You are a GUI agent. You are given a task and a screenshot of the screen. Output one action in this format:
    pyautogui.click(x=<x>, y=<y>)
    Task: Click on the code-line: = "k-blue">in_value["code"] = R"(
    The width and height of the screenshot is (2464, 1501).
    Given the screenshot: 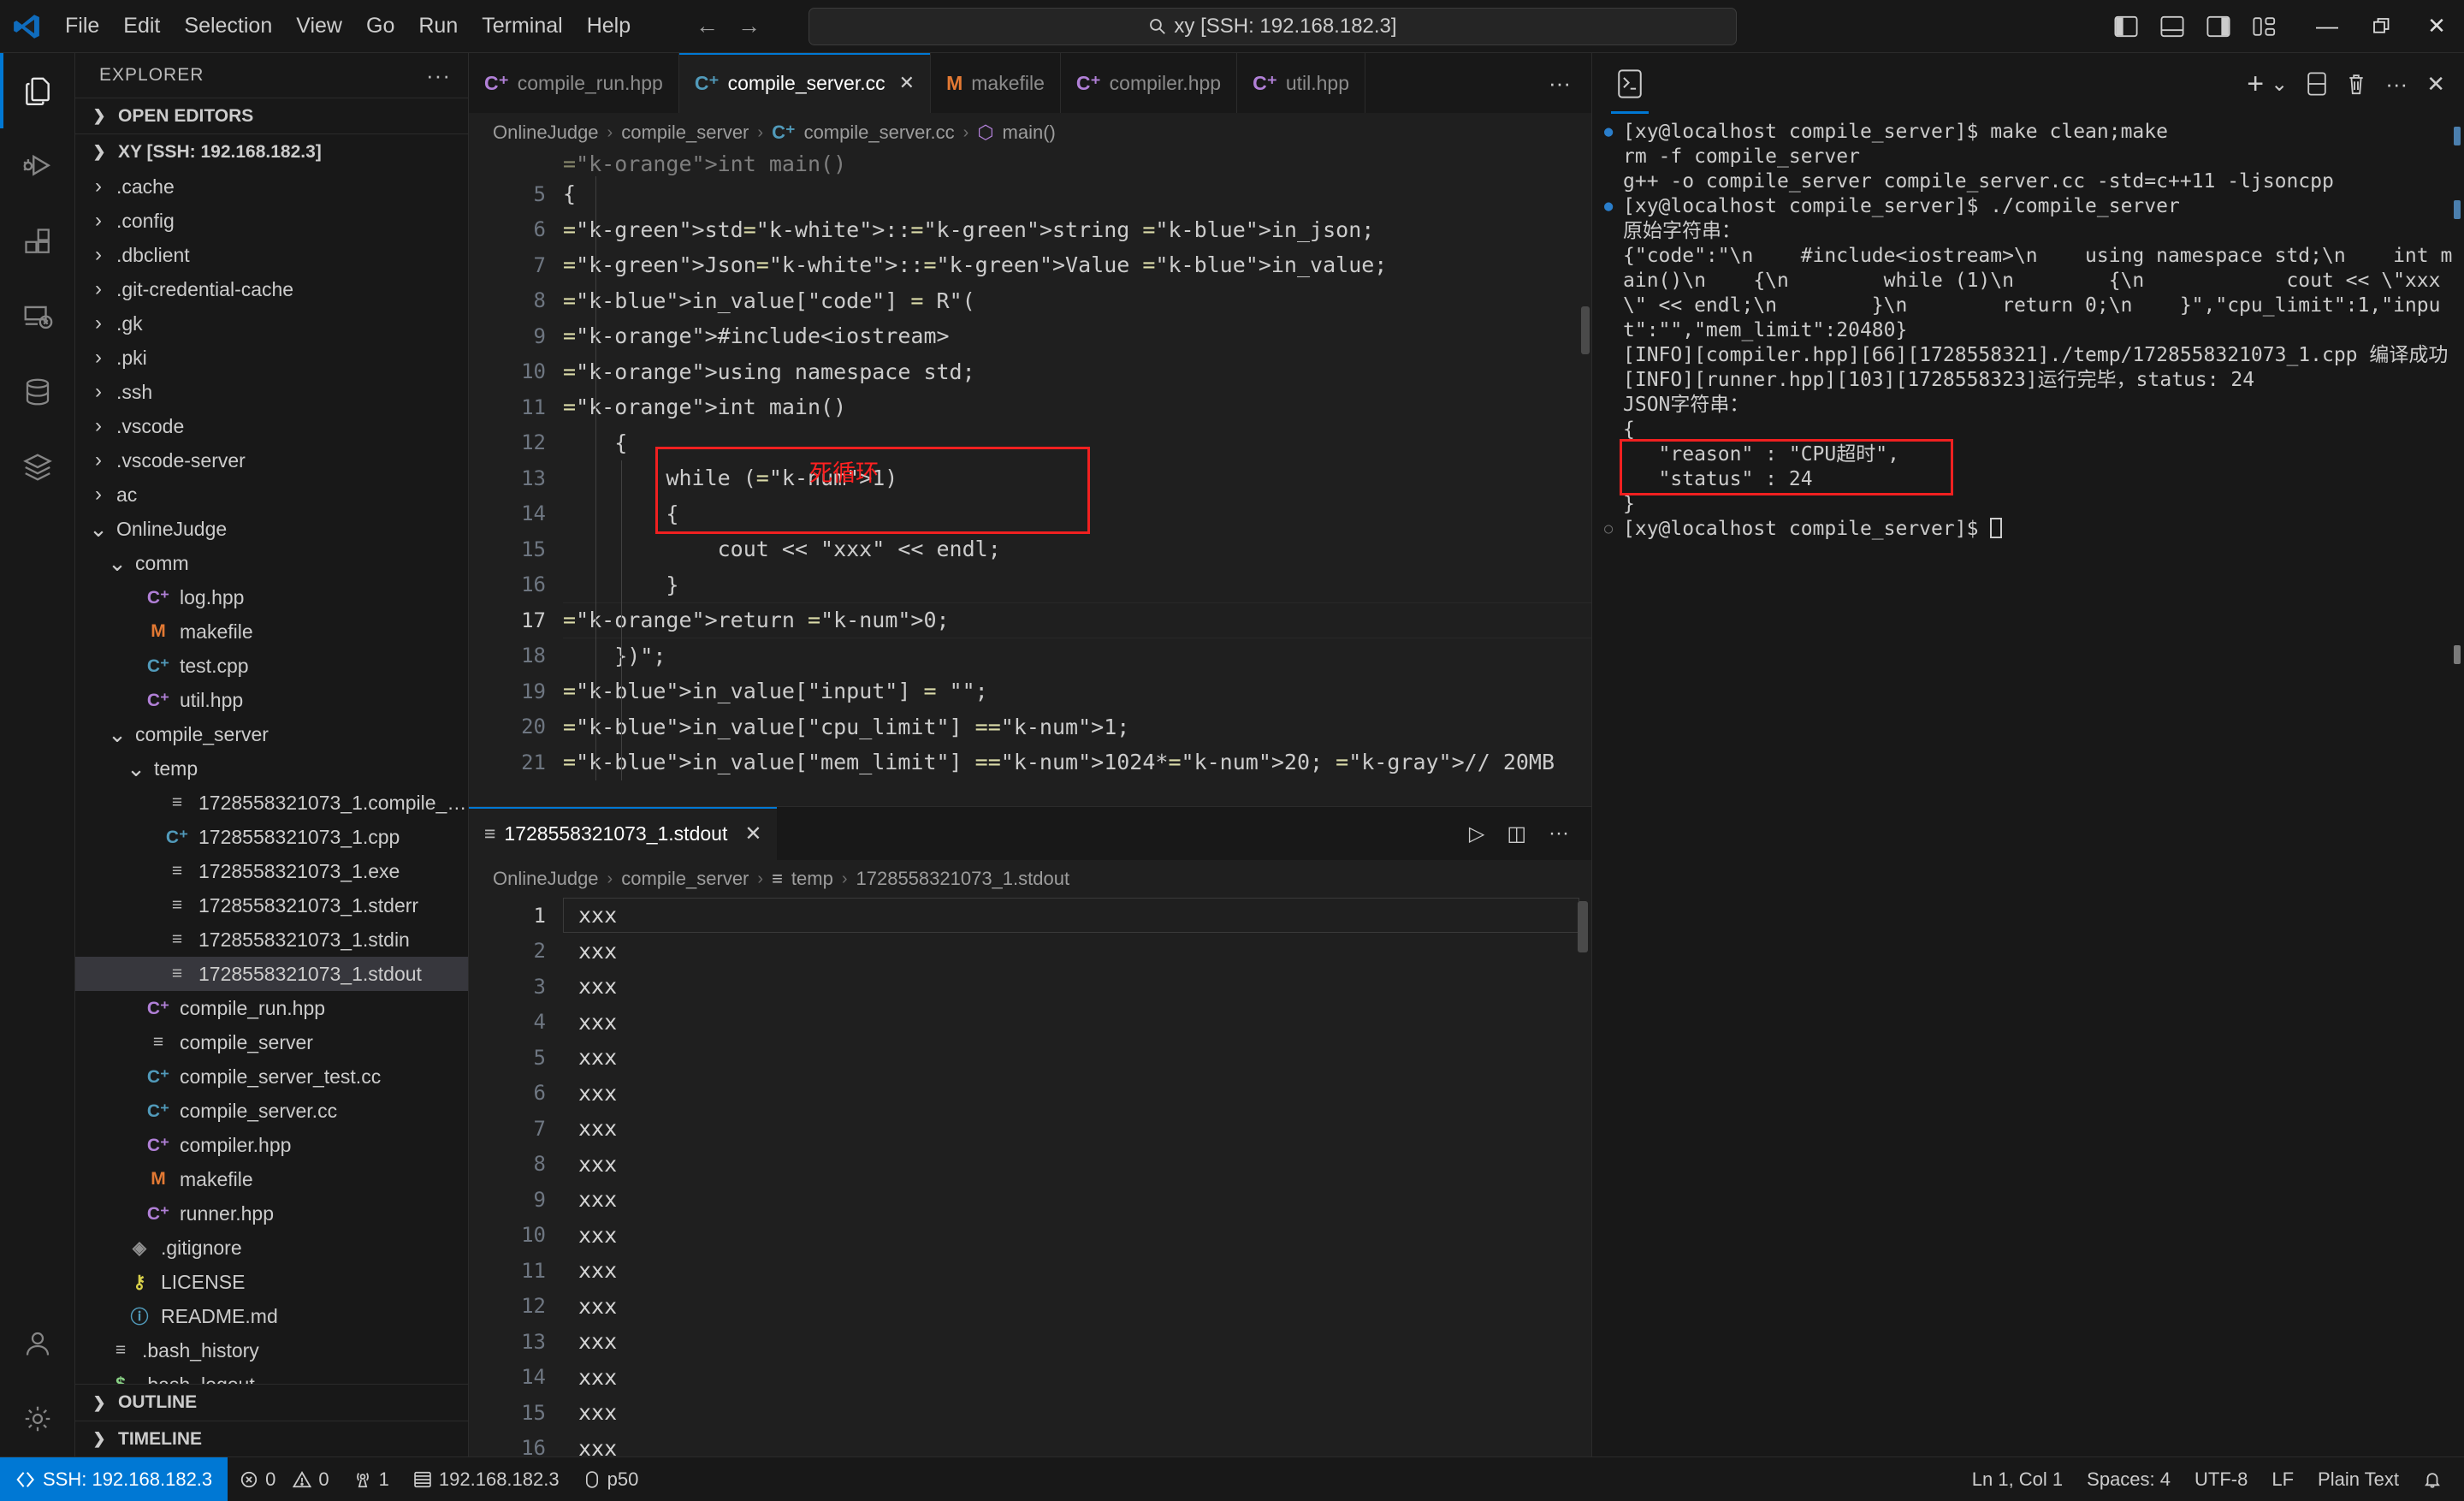 What is the action you would take?
    pyautogui.click(x=1077, y=301)
    